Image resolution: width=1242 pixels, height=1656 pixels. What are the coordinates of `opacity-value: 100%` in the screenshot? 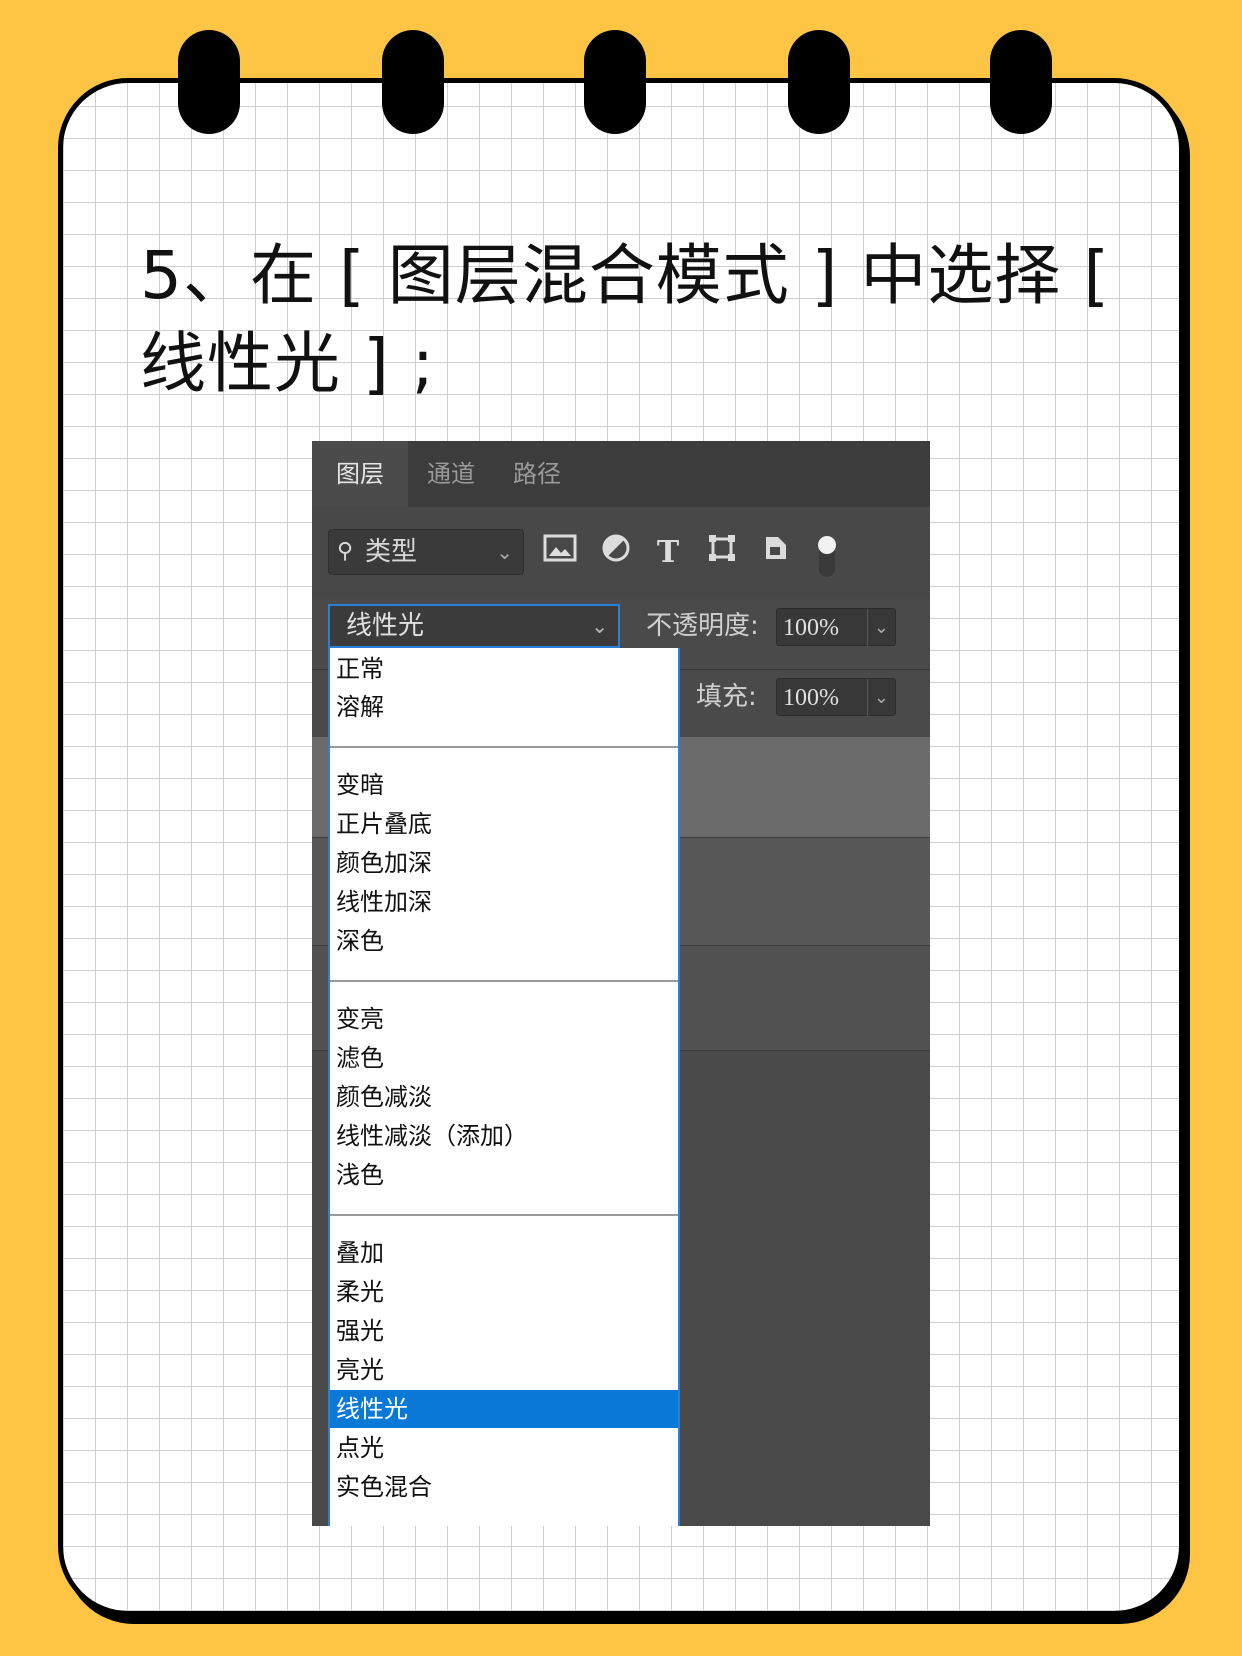 It's located at (811, 628).